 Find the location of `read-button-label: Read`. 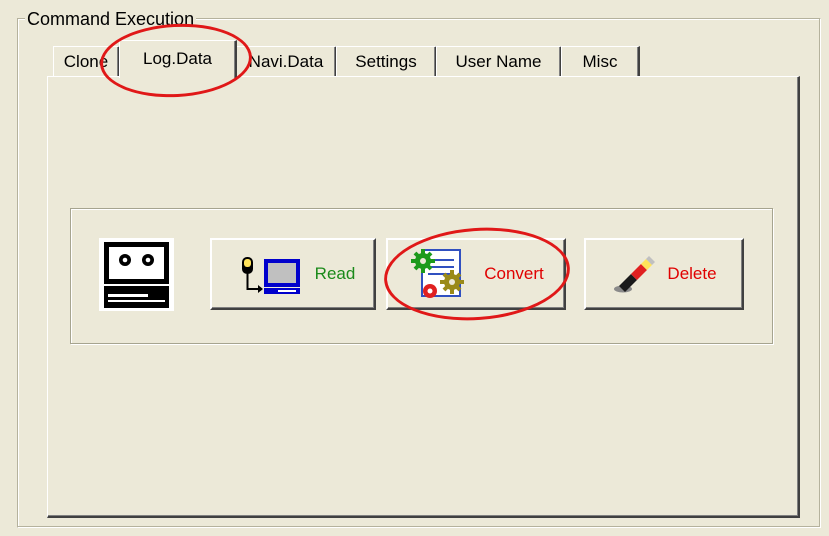

read-button-label: Read is located at coordinates (335, 273).